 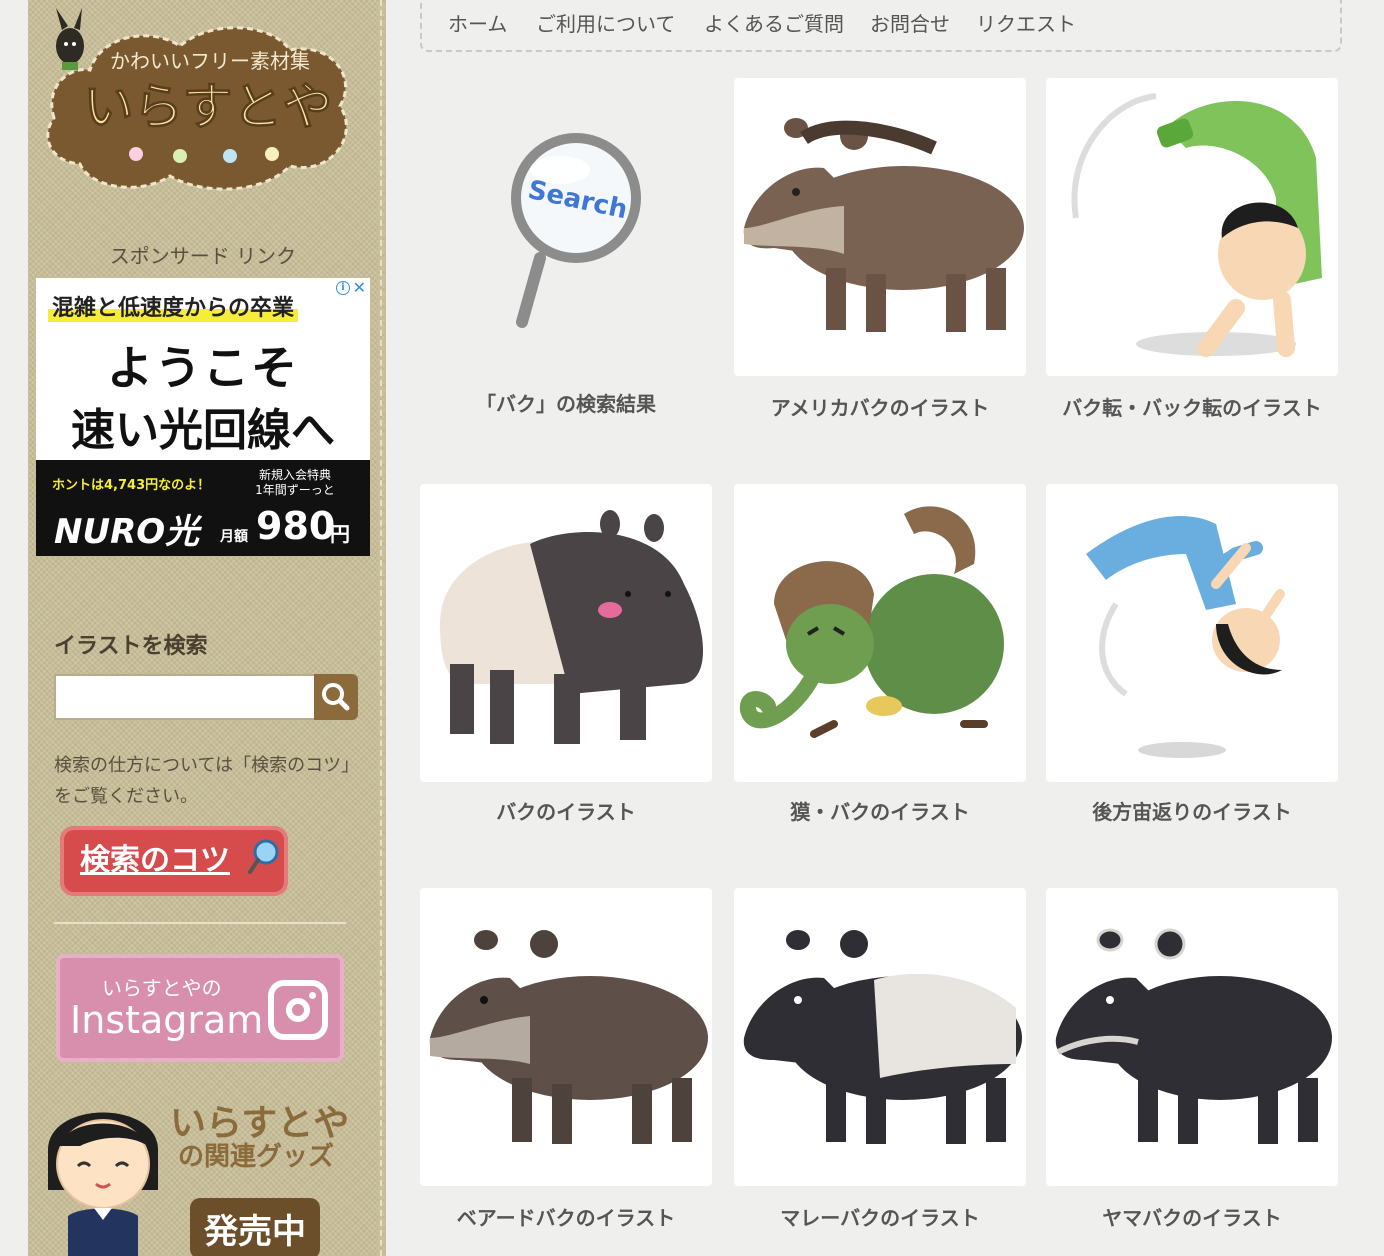 What do you see at coordinates (880, 406) in the screenshot?
I see `card-title: アメリカバクのイラスト` at bounding box center [880, 406].